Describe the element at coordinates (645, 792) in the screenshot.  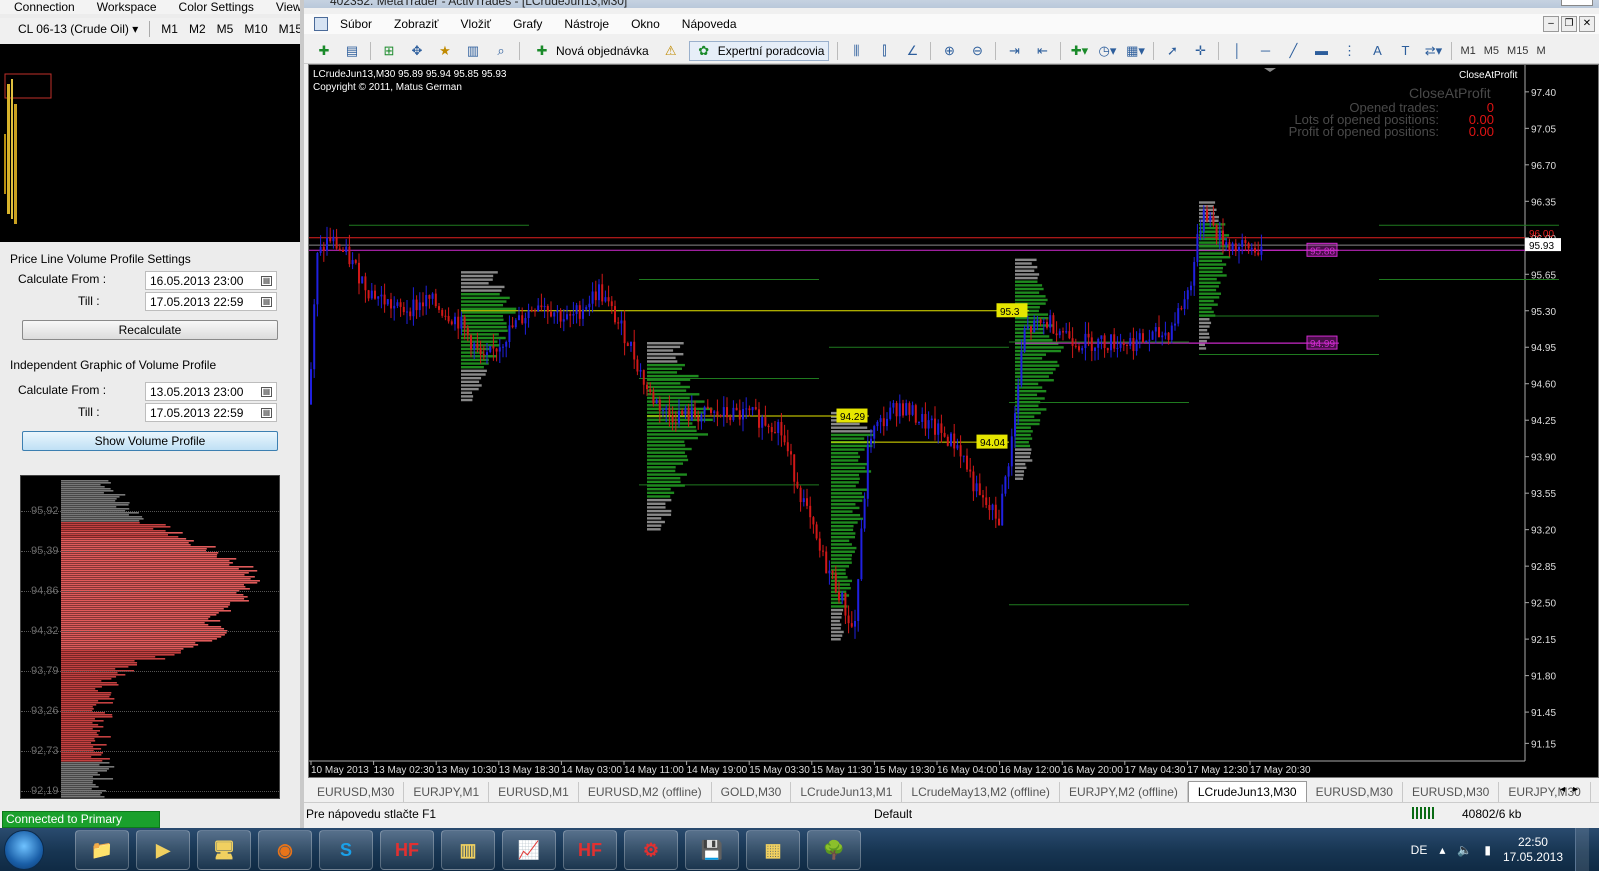
I see `chart-tab: EURUSD,M2 (offline)` at that location.